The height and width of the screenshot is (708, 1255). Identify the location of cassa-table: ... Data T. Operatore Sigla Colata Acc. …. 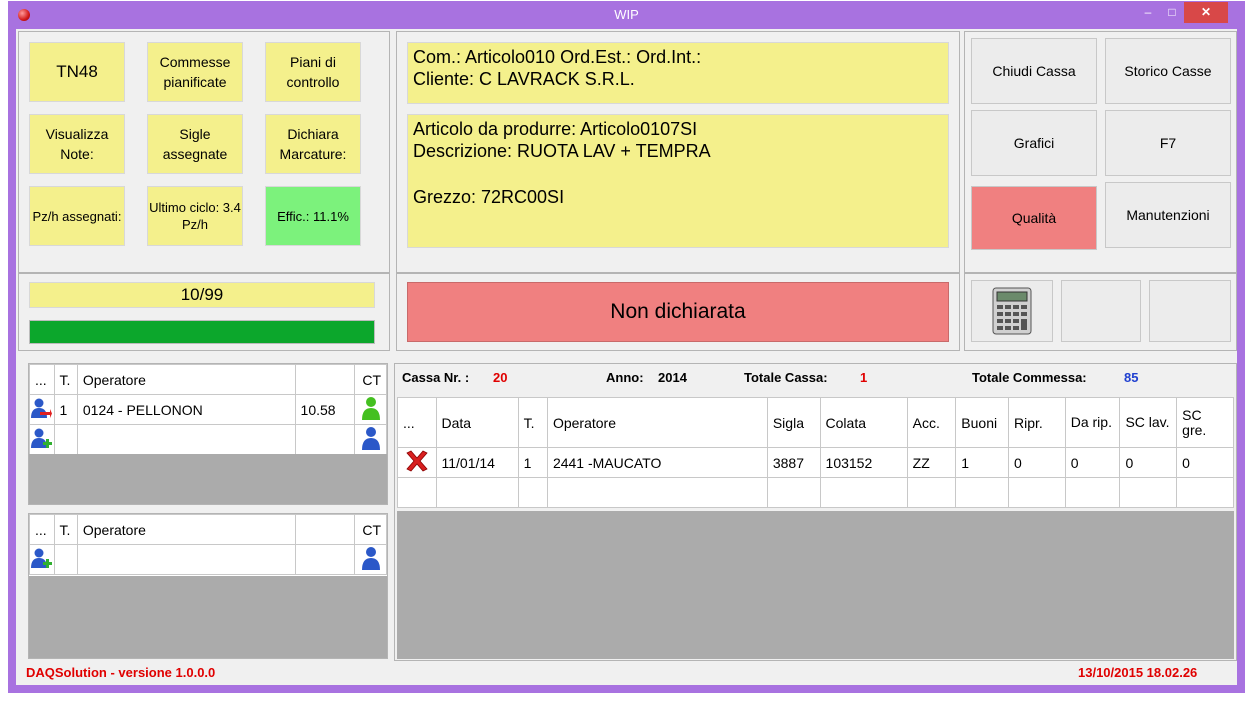
(815, 452).